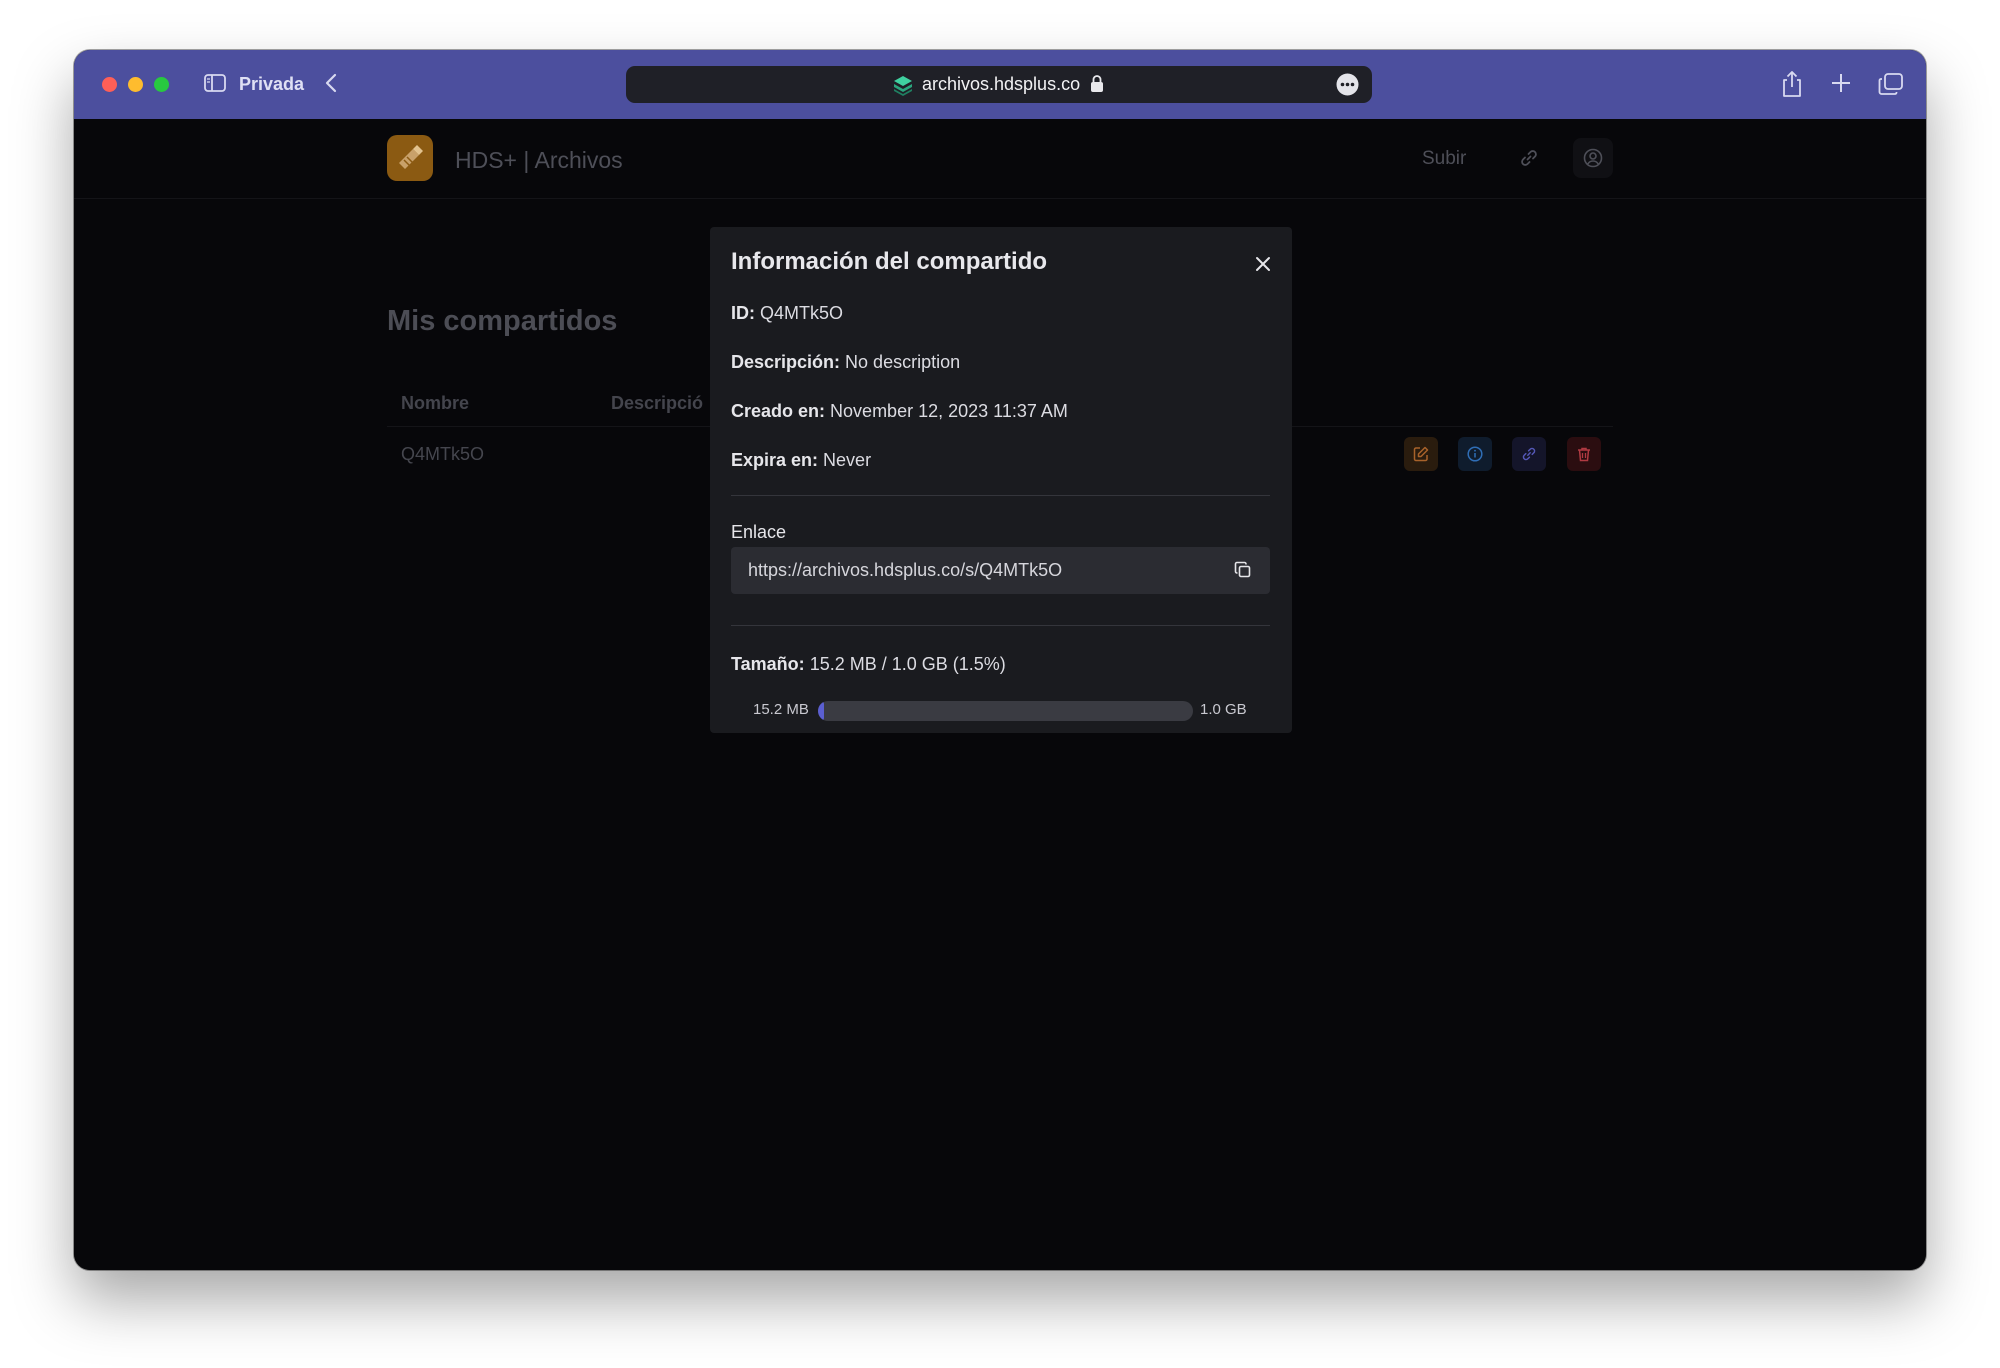  Describe the element at coordinates (1891, 84) in the screenshot. I see `tab-overview-icon` at that location.